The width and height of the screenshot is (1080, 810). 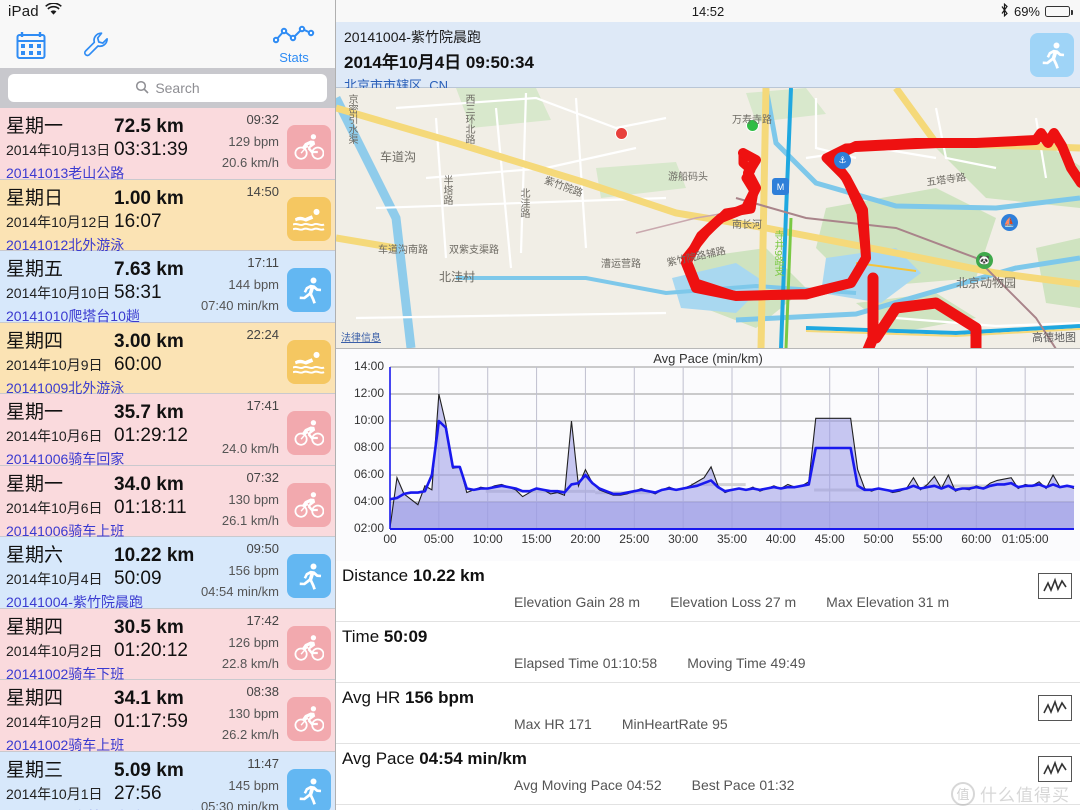 I want to click on activity-distance: 1.00 km, so click(x=149, y=198).